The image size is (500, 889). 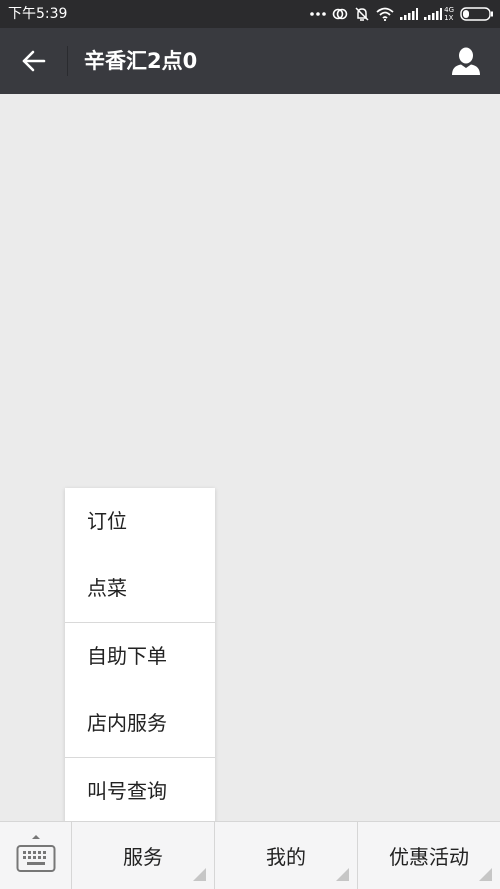 I want to click on service-popup-menu: 订位 点菜 自助下单 店内服务 叫号查询, so click(x=140, y=656).